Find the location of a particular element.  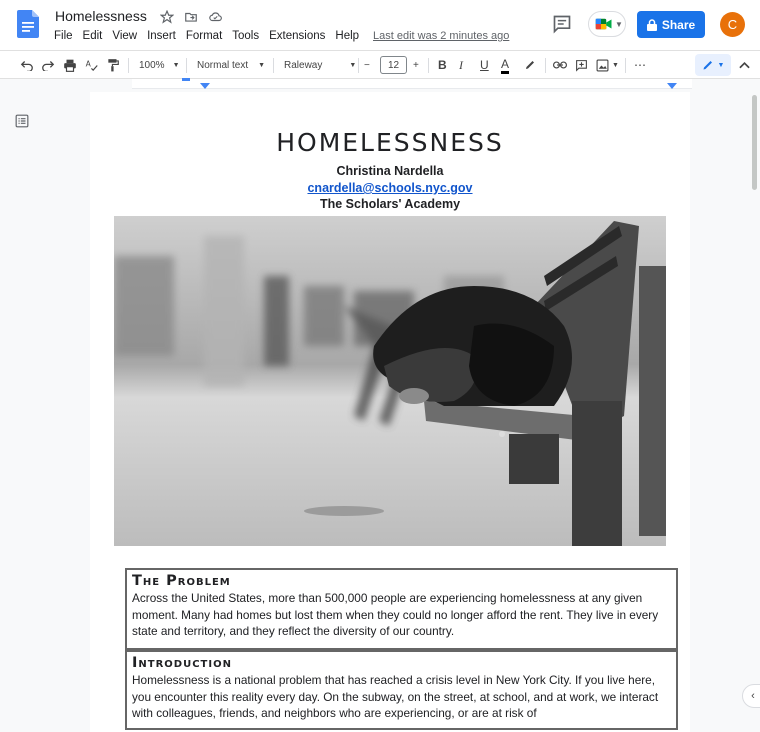

side-panel-toggle: ‹ is located at coordinates (751, 696).